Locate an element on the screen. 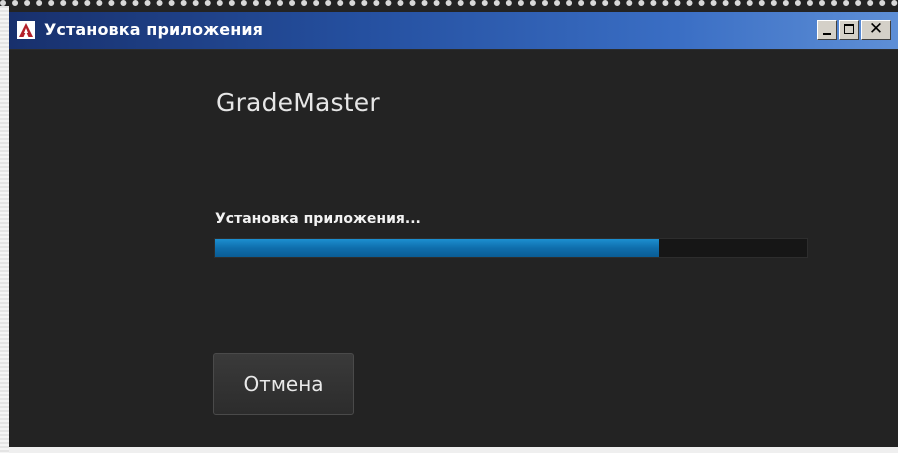 Image resolution: width=898 pixels, height=453 pixels. close-icon: ✕ is located at coordinates (876, 29).